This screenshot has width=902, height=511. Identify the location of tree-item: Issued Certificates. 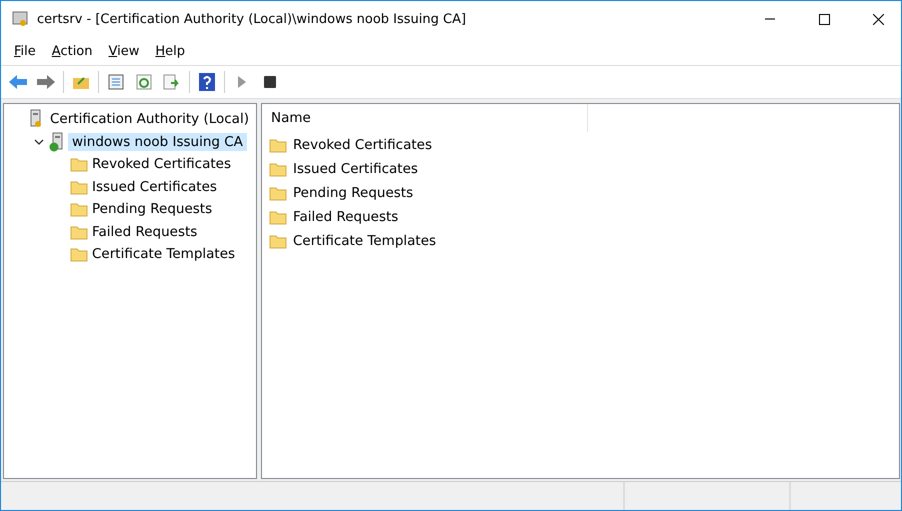
(154, 187).